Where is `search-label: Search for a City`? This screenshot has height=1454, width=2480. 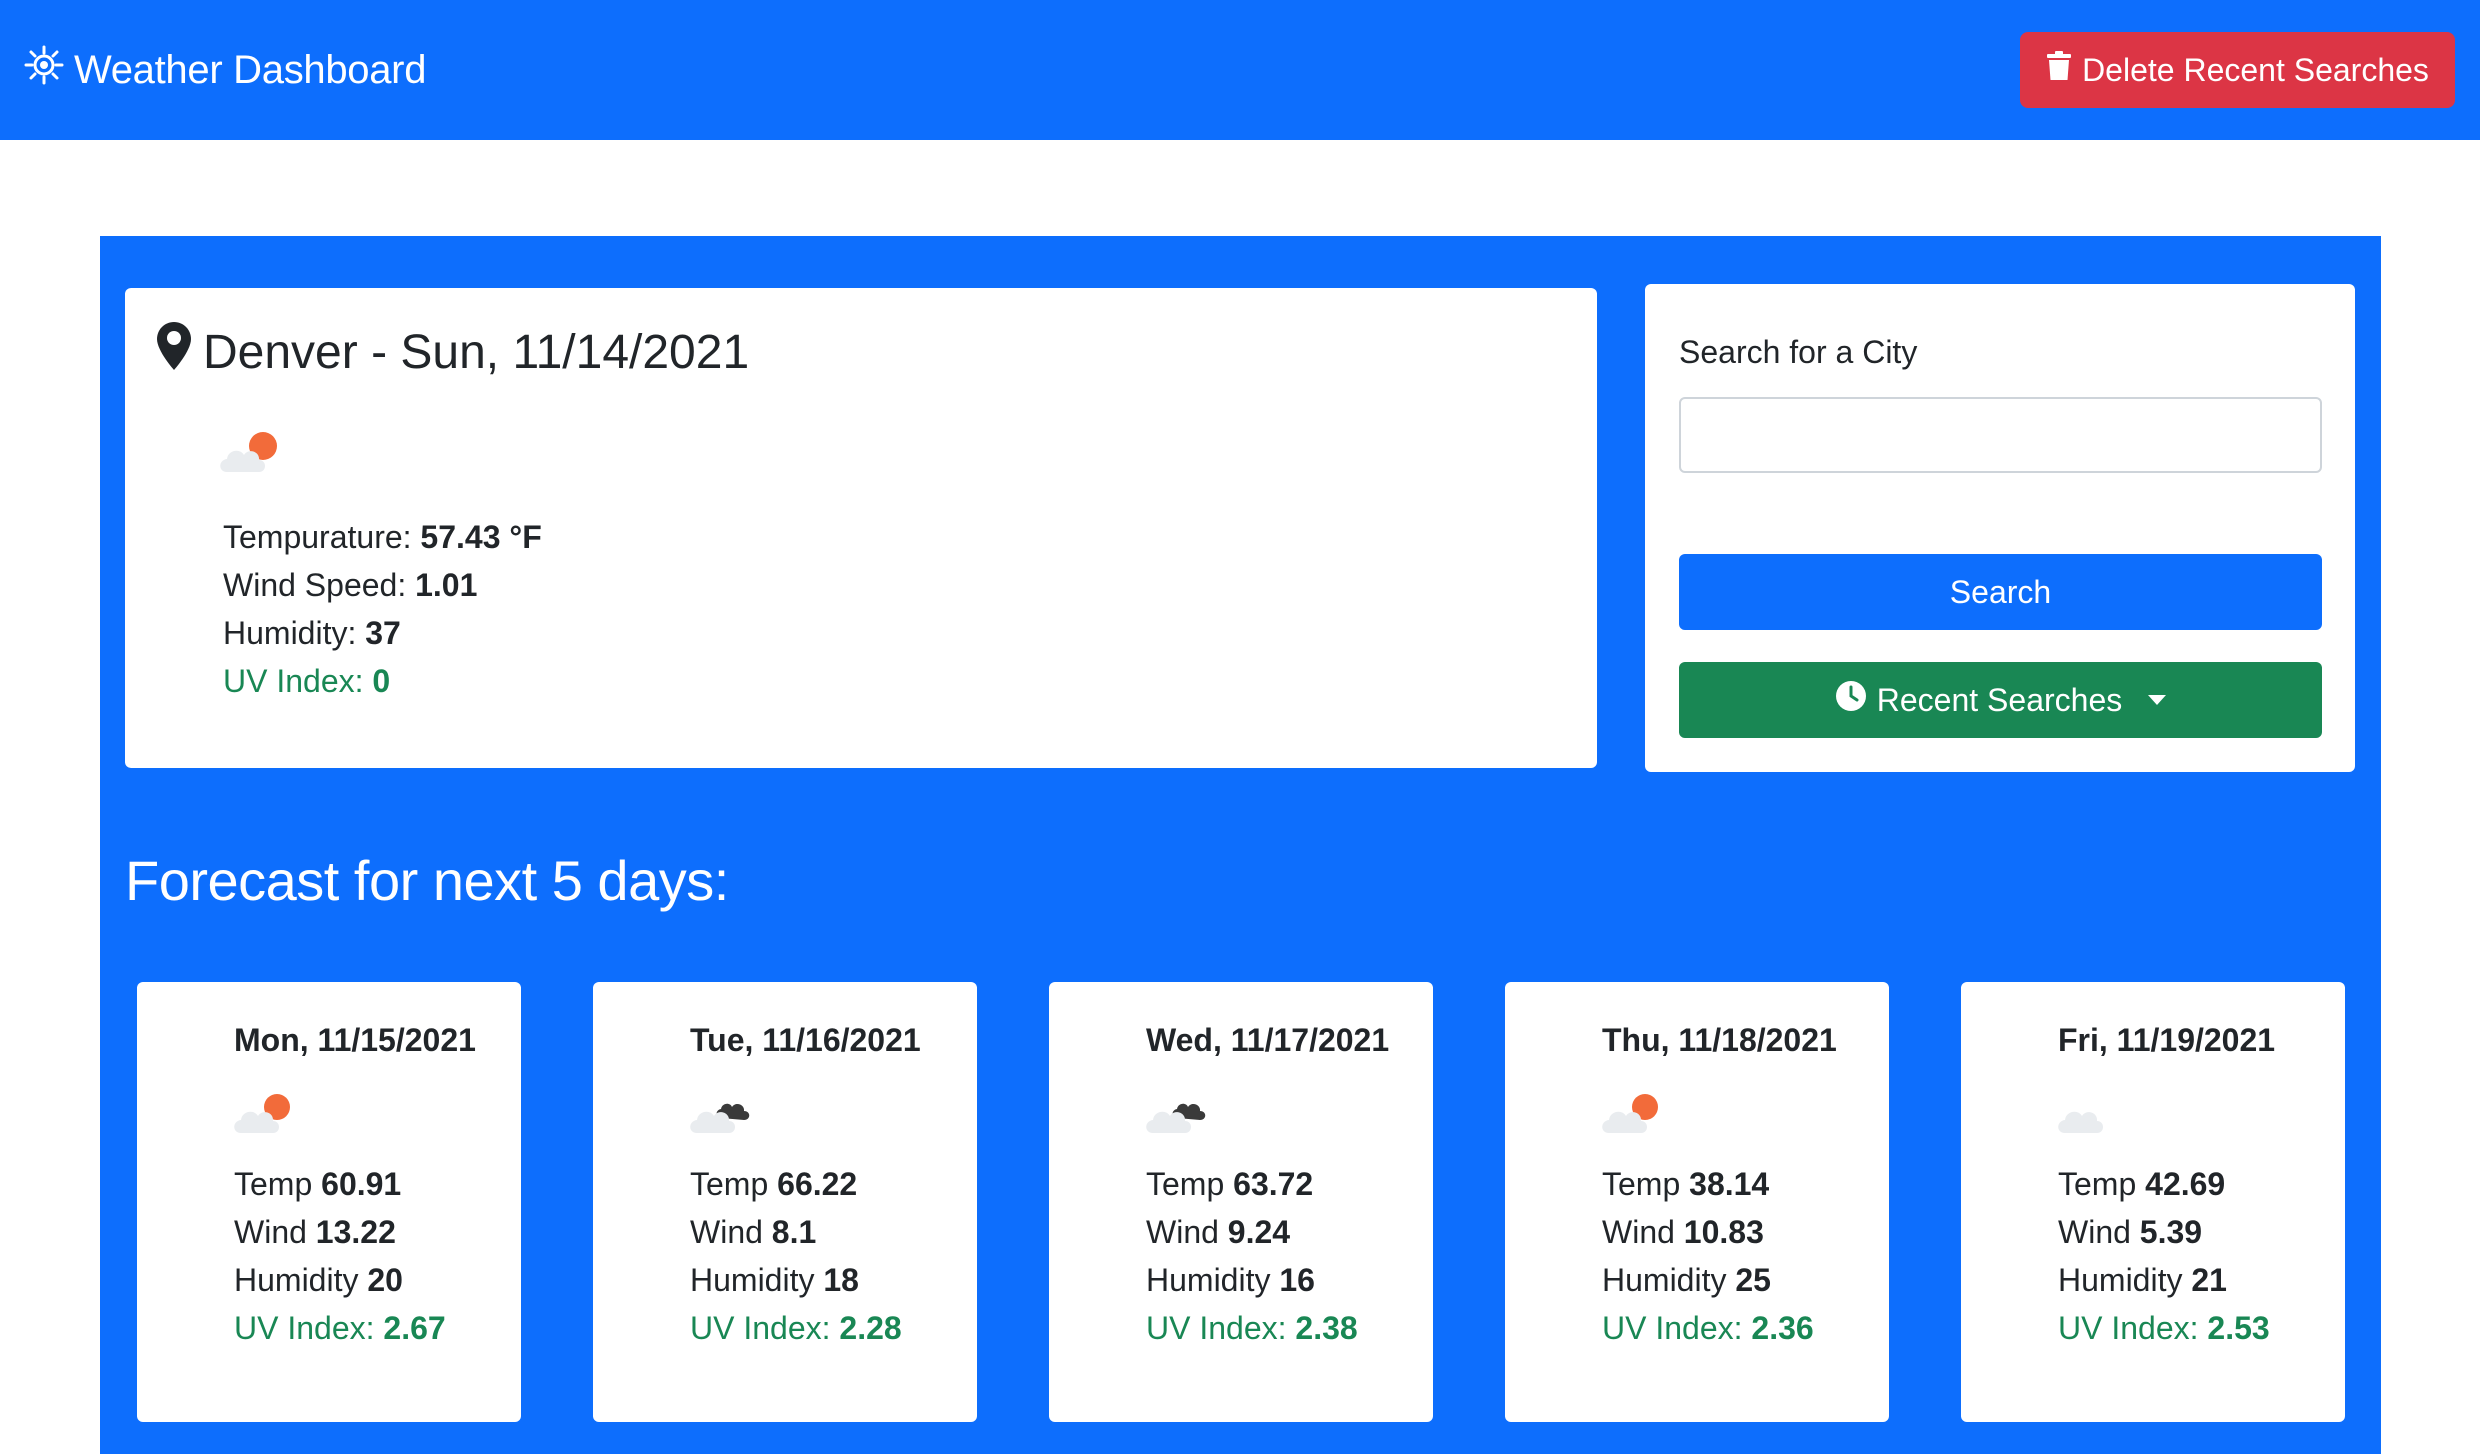 search-label: Search for a City is located at coordinates (1798, 352).